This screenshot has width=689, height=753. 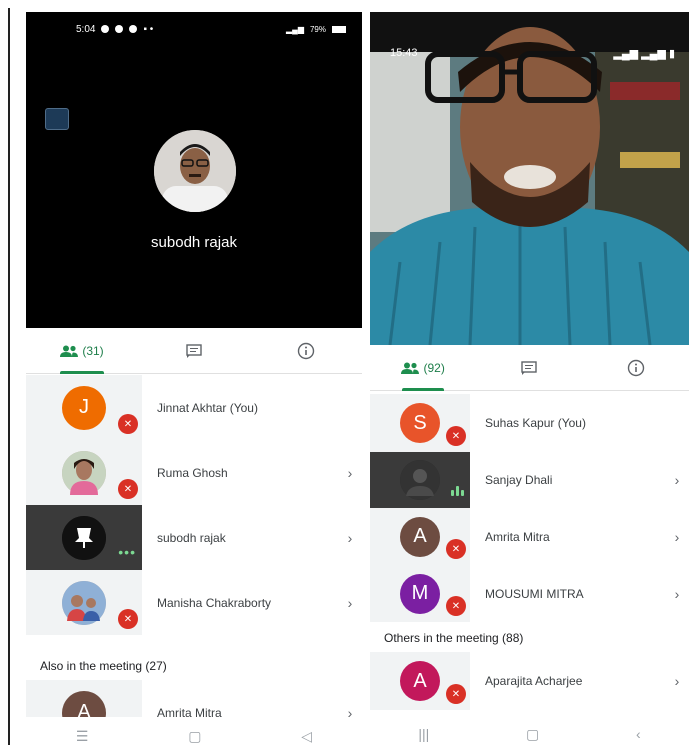 I want to click on participant-name: subodh rajak, so click(x=191, y=537).